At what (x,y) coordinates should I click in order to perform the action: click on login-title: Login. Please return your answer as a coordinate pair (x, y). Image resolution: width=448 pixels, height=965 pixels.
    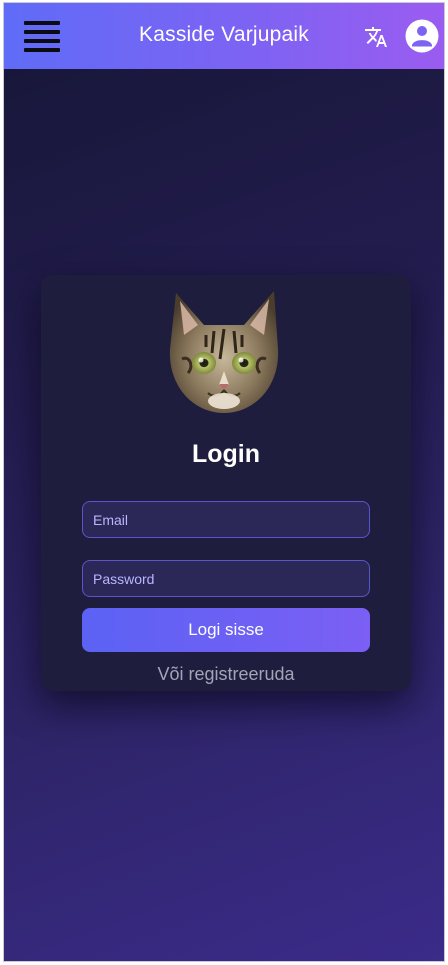
    Looking at the image, I should click on (226, 454).